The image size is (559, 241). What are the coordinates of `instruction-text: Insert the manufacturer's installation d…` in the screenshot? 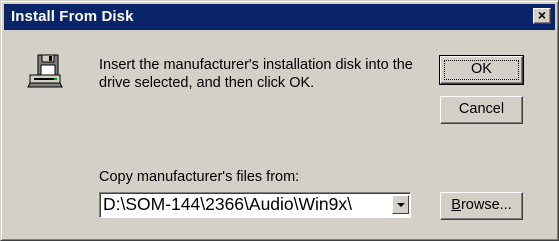 It's located at (256, 74).